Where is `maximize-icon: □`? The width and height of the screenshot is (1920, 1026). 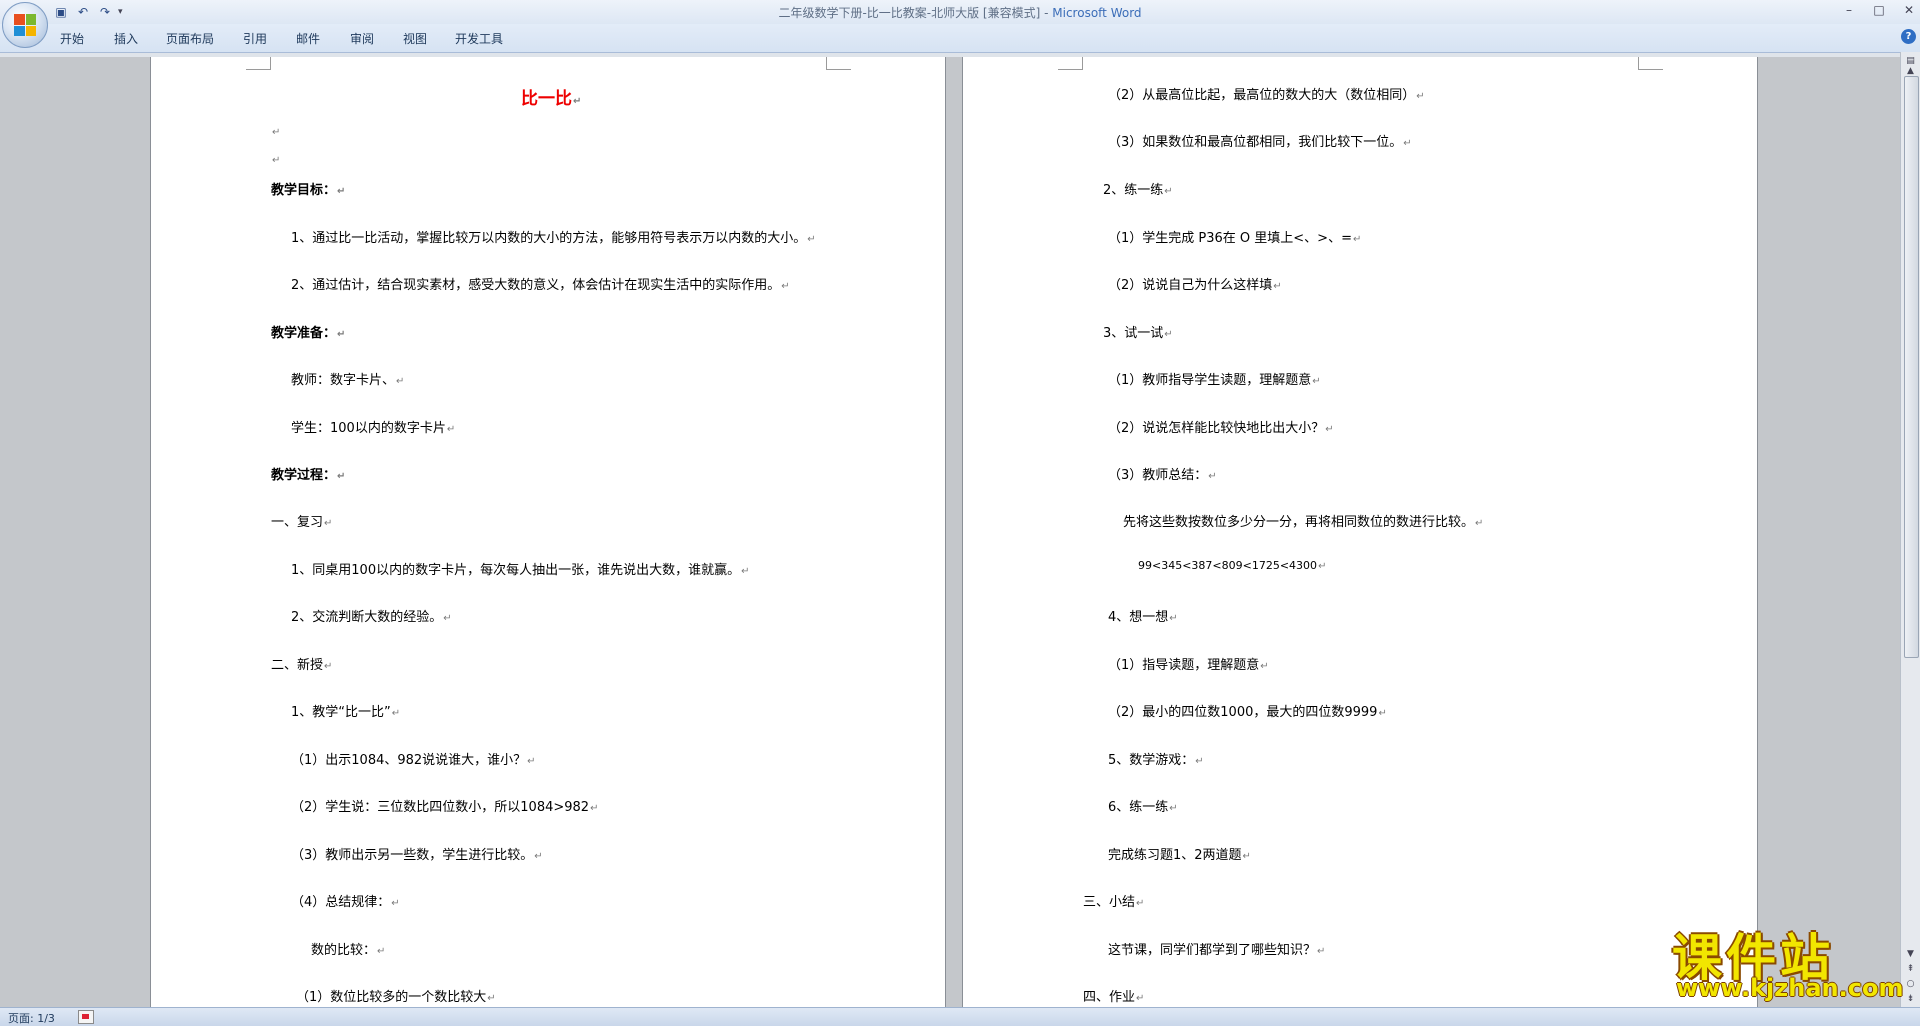 maximize-icon: □ is located at coordinates (1879, 10).